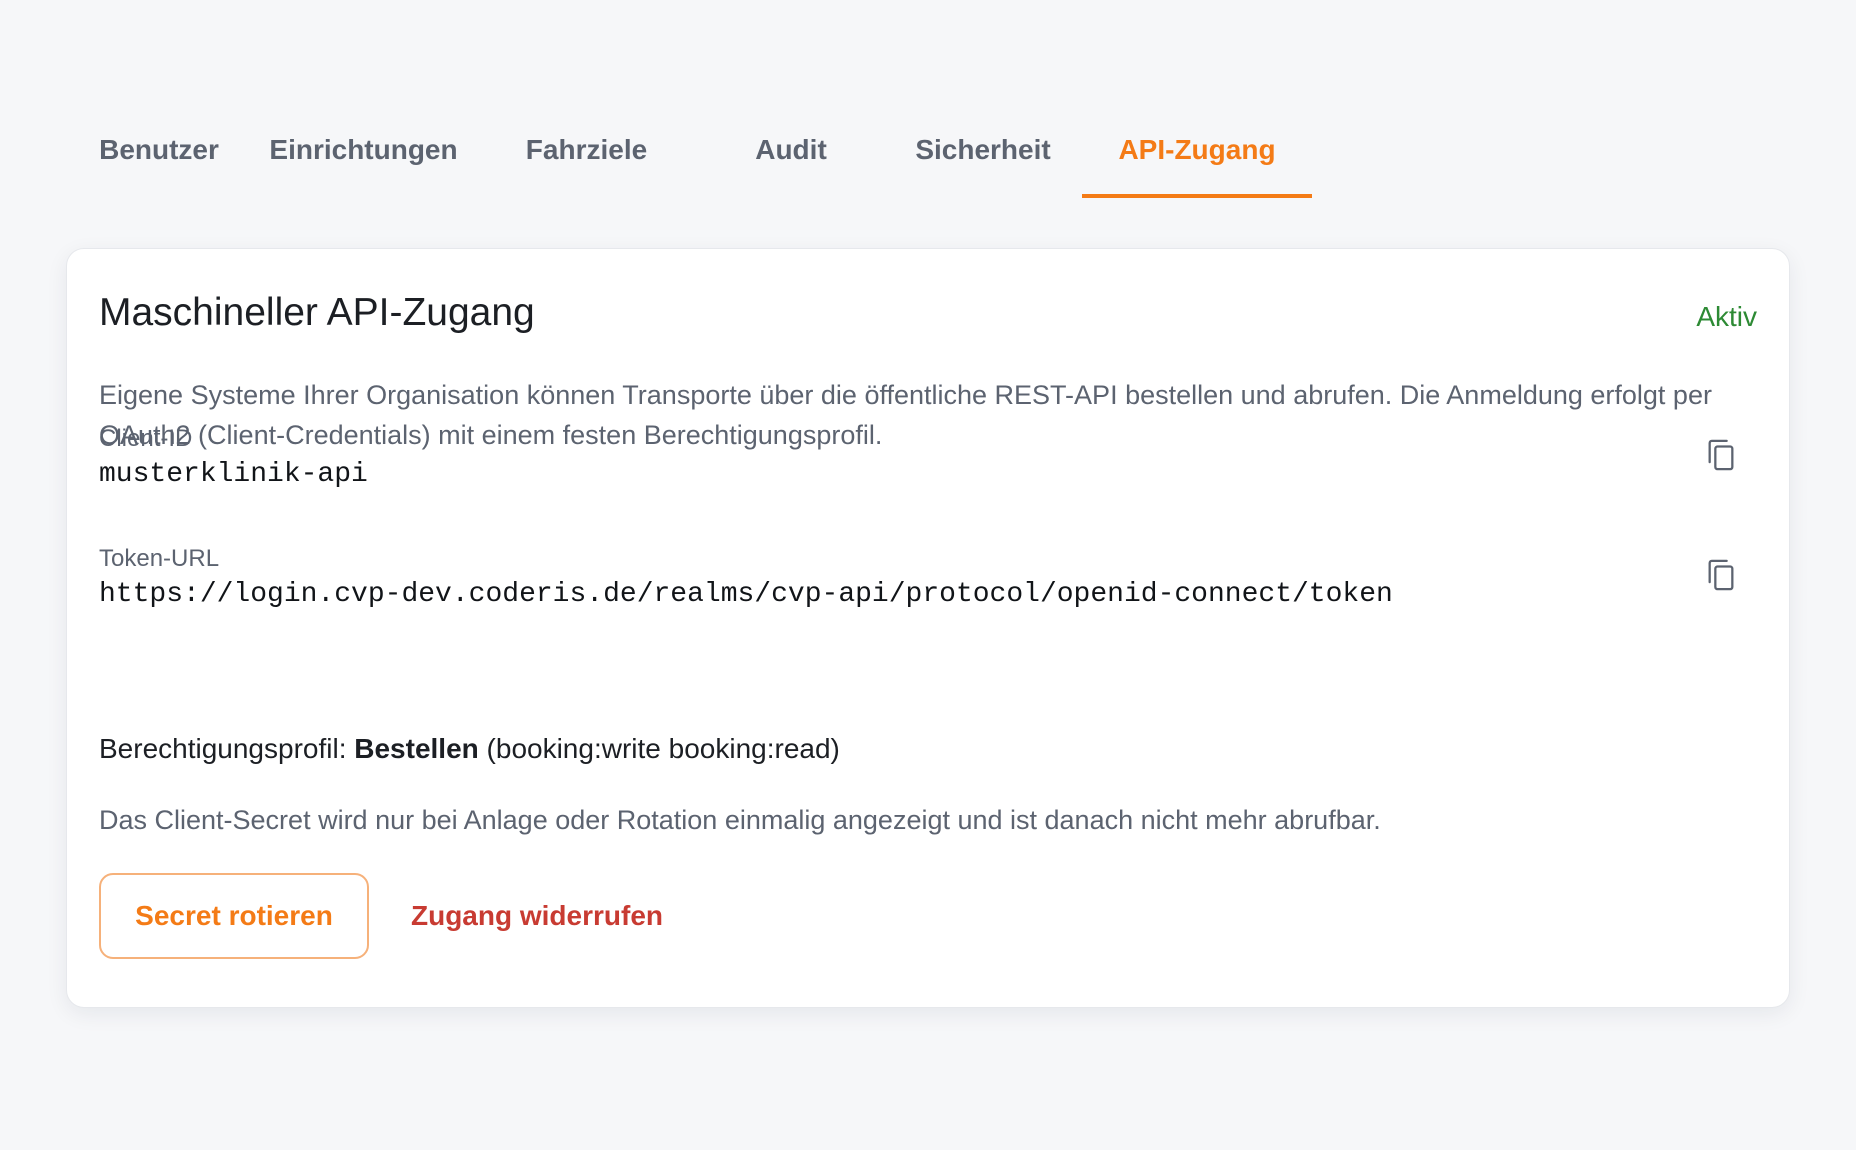  I want to click on client-id-value: musterklinik-api, so click(233, 474).